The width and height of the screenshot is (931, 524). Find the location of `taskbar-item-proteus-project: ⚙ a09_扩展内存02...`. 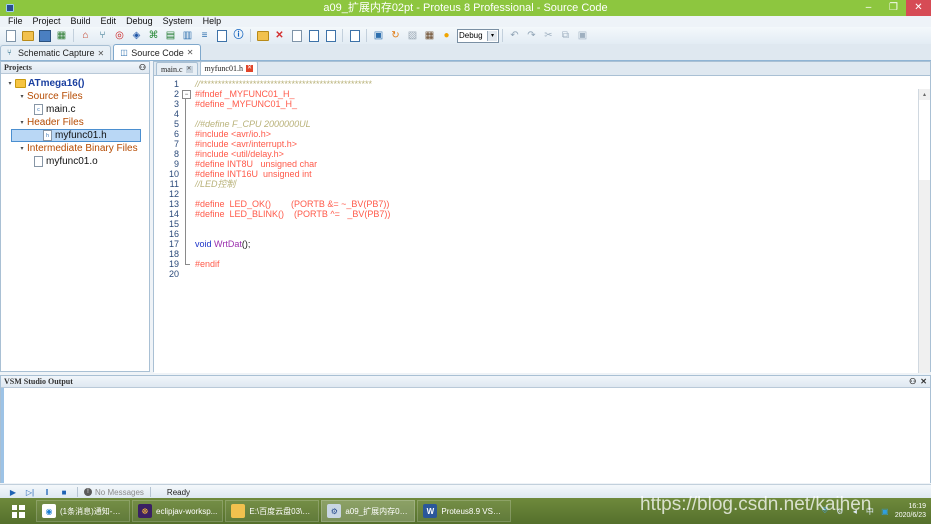

taskbar-item-proteus-project: ⚙ a09_扩展内存02... is located at coordinates (368, 511).